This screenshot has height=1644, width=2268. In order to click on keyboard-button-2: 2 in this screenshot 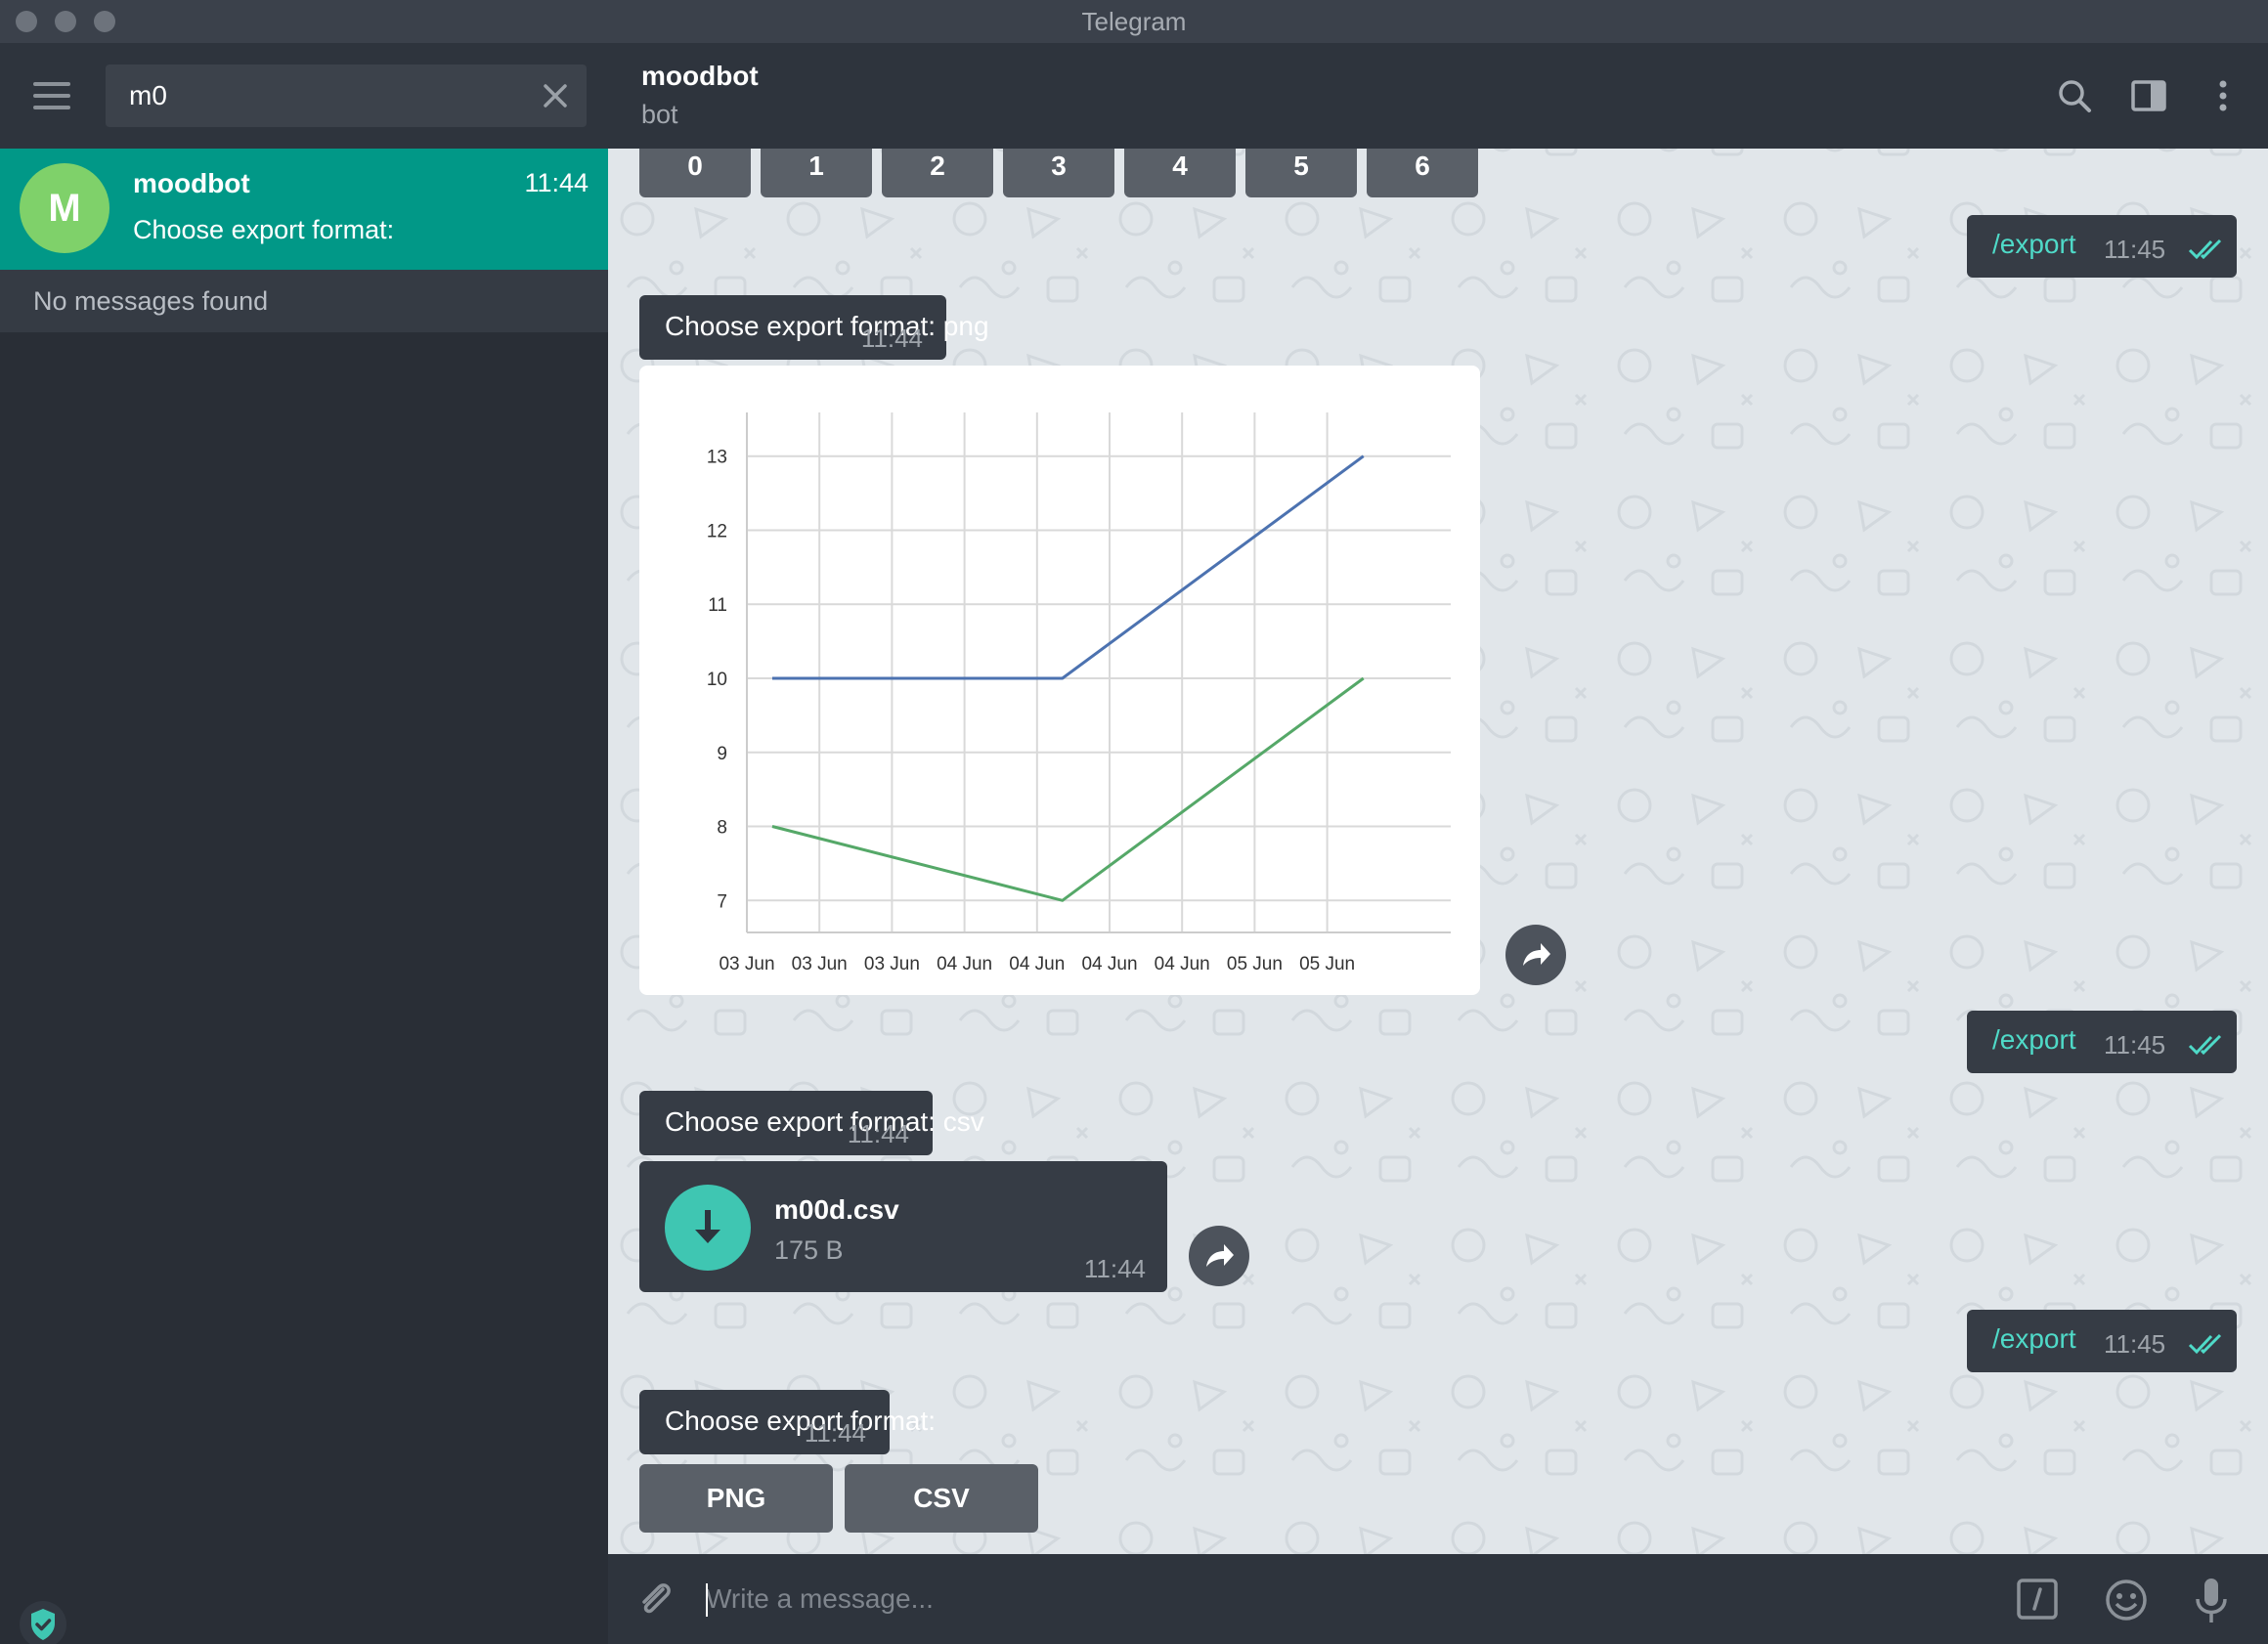, I will do `click(937, 173)`.